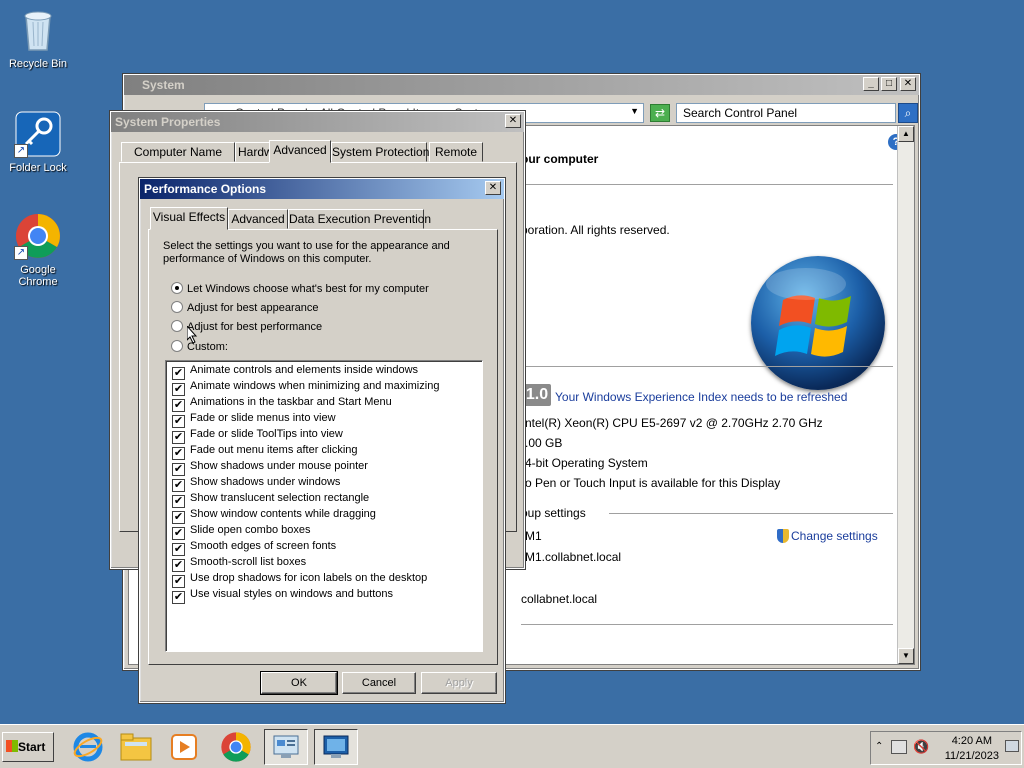 This screenshot has width=1024, height=768. Describe the element at coordinates (379, 683) in the screenshot. I see `cancel-button: Cancel` at that location.